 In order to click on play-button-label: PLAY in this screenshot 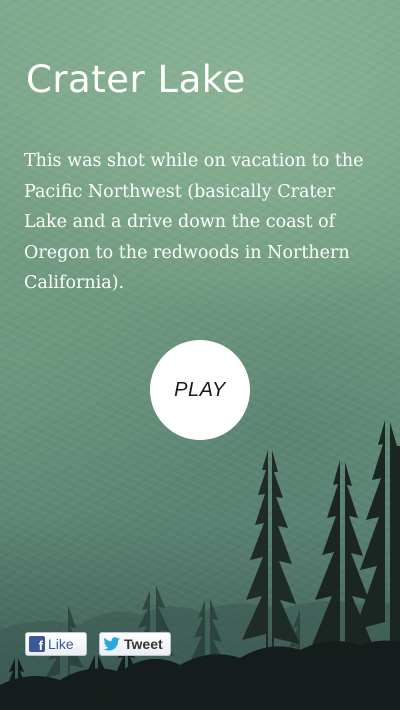, I will do `click(200, 389)`.